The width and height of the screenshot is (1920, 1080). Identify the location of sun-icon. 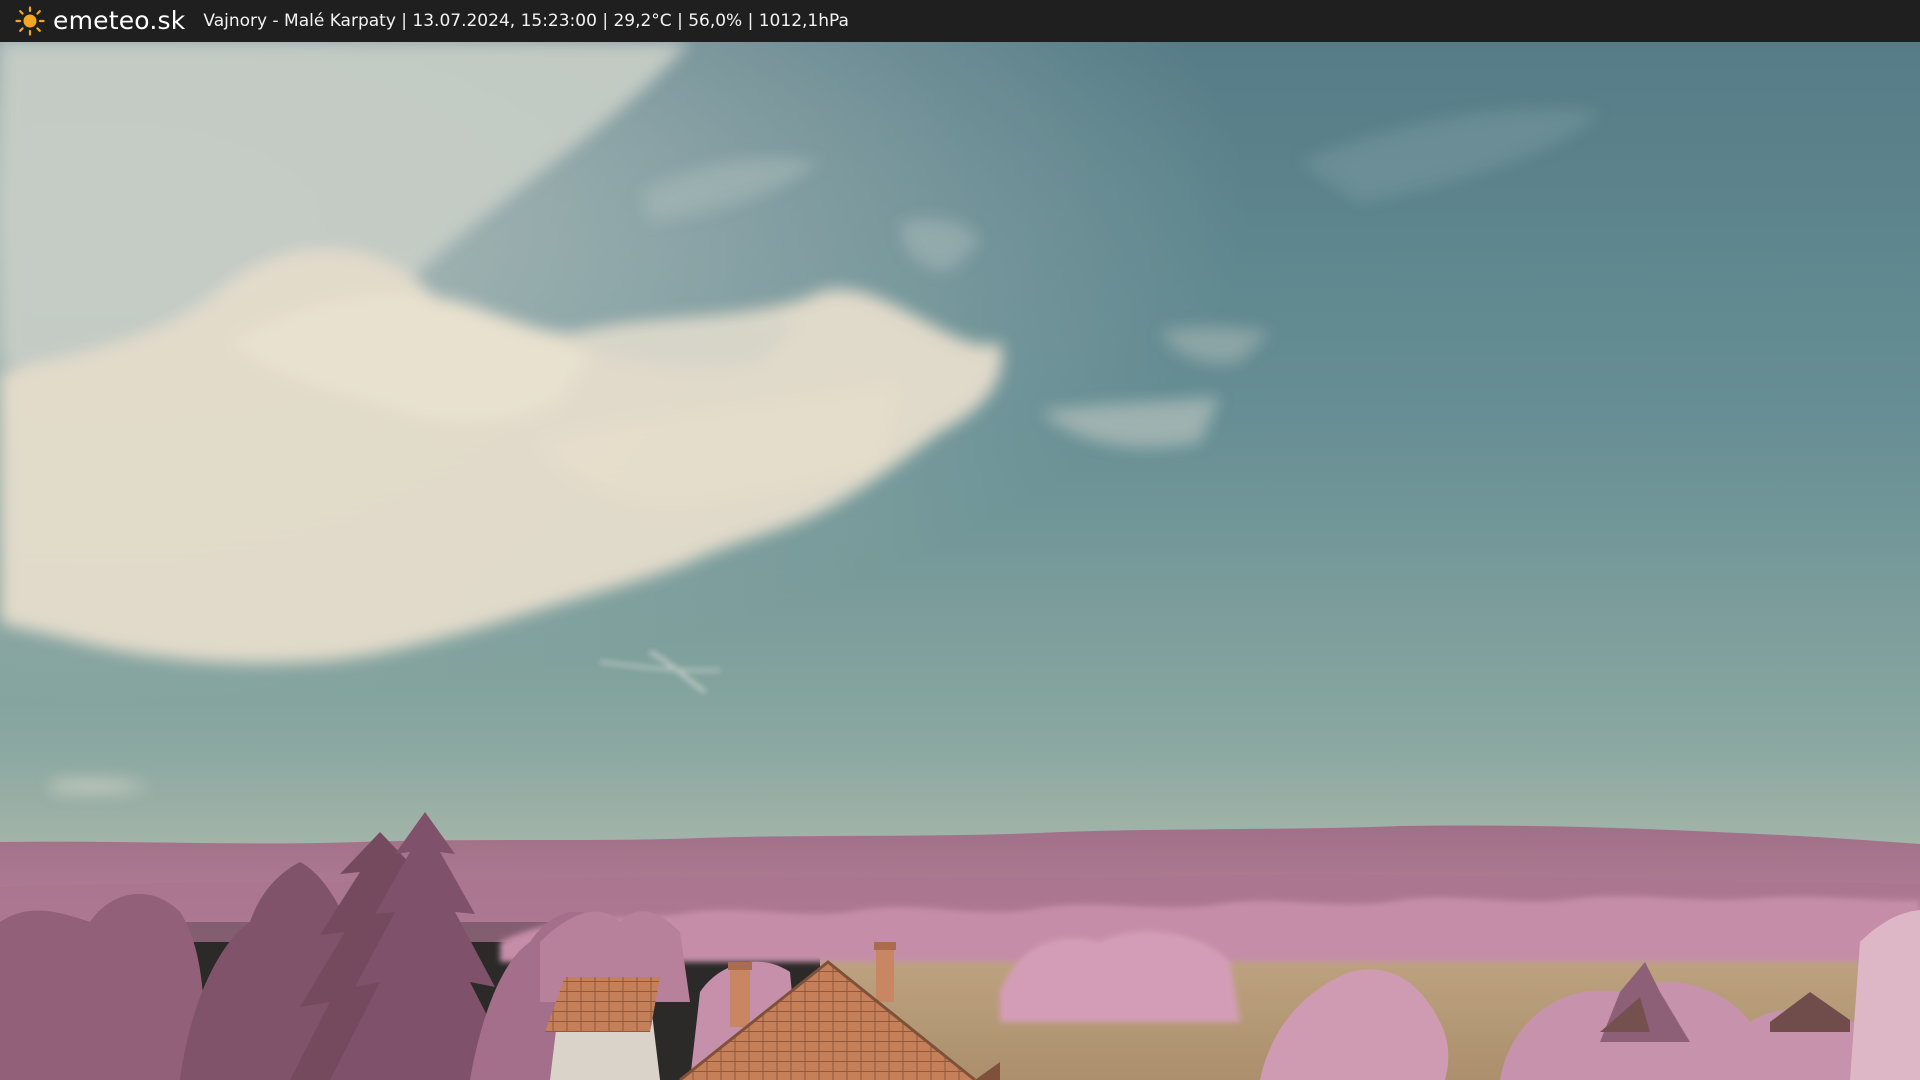
(30, 21).